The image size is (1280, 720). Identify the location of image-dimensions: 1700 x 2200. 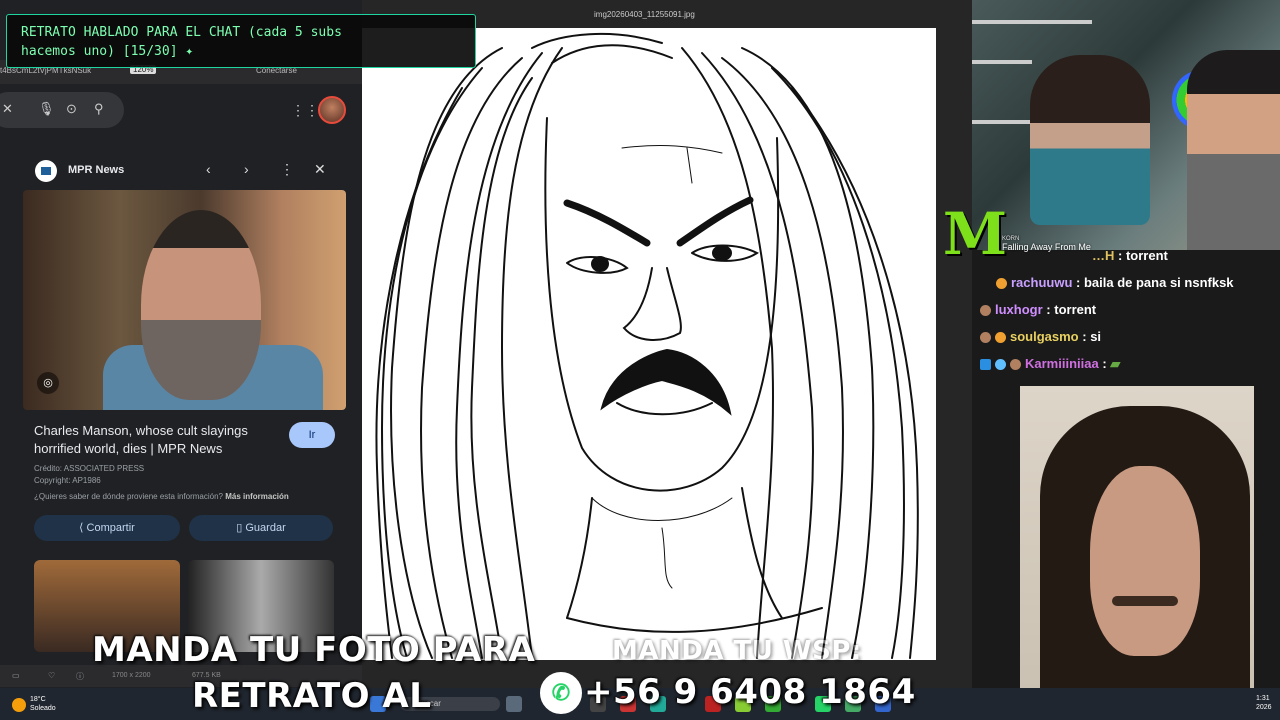
(131, 675).